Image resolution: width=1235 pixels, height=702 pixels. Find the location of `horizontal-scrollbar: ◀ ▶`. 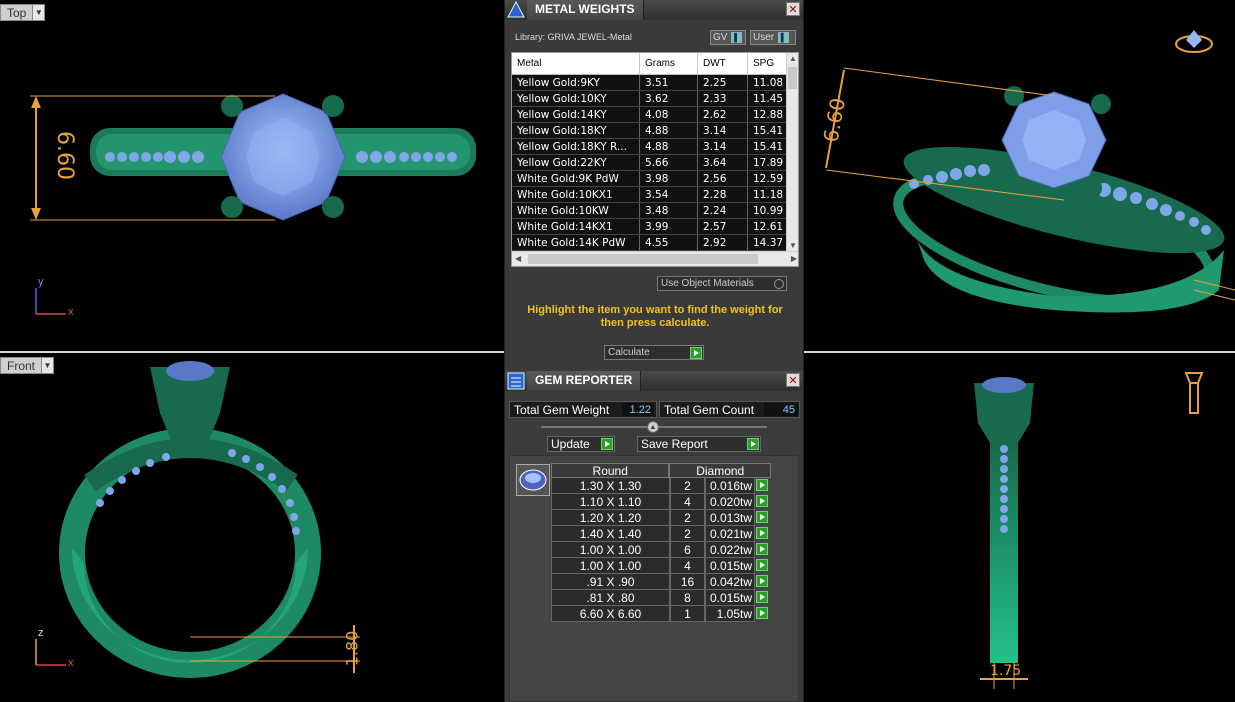

horizontal-scrollbar: ◀ ▶ is located at coordinates (655, 258).